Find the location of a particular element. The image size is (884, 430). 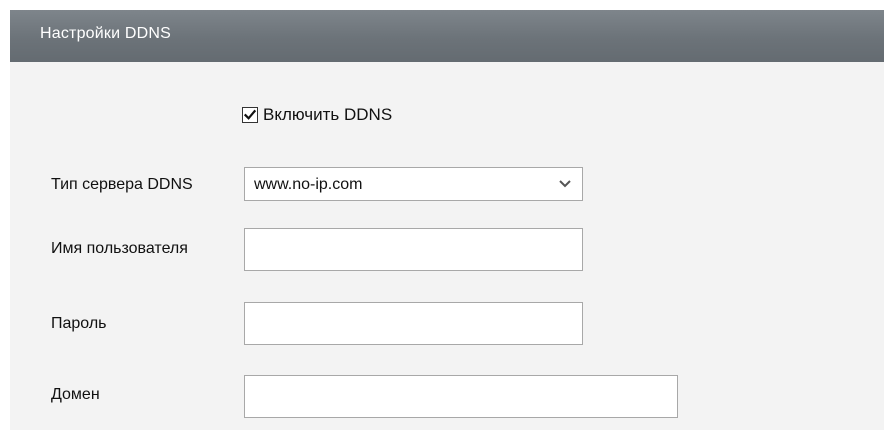

server-type-label: Тип сервера DDNS is located at coordinates (122, 184).